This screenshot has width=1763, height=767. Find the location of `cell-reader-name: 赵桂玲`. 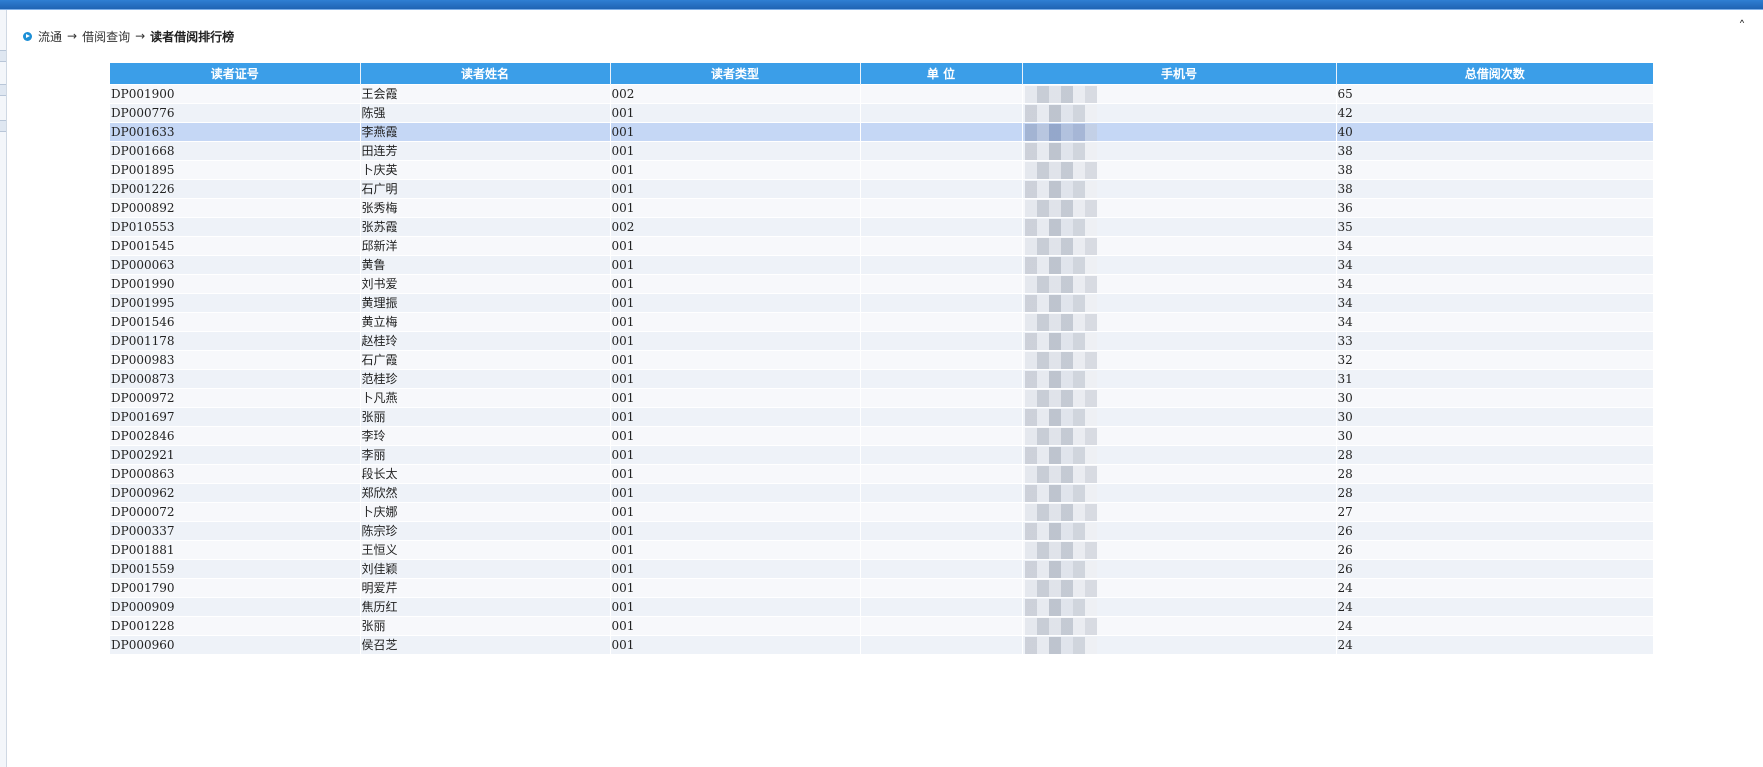

cell-reader-name: 赵桂玲 is located at coordinates (484, 341).